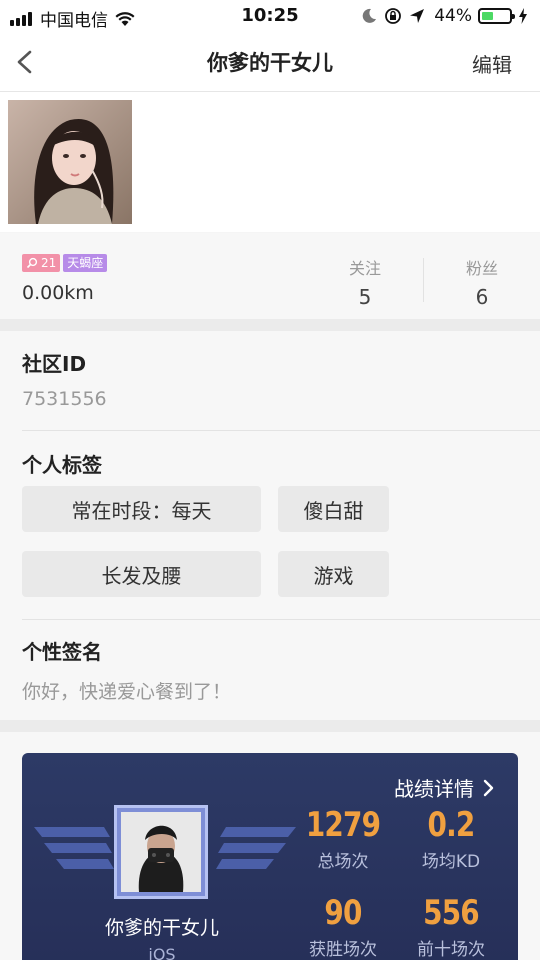 The width and height of the screenshot is (540, 960). What do you see at coordinates (451, 950) in the screenshot?
I see `stat-label: 前十场次` at bounding box center [451, 950].